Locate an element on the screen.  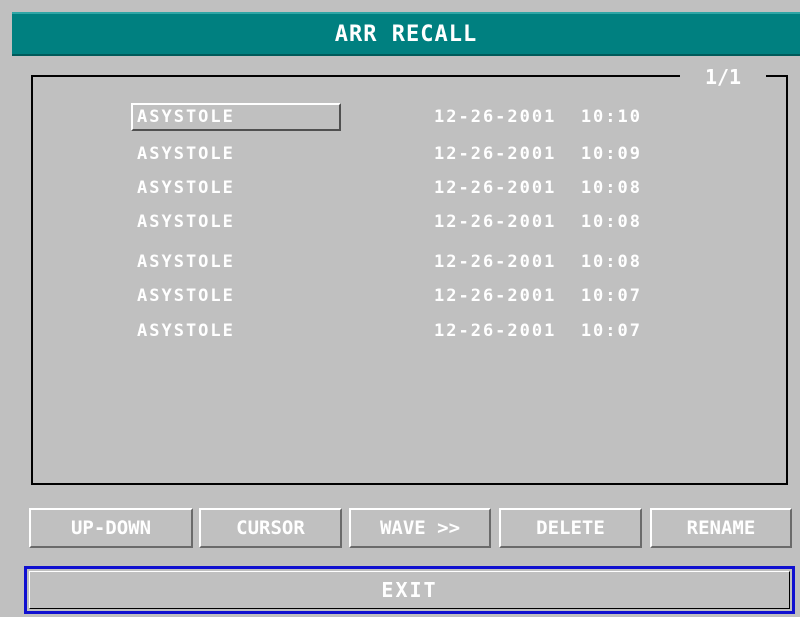
event-timestamp: 12-26-2001 10:09 is located at coordinates (538, 154).